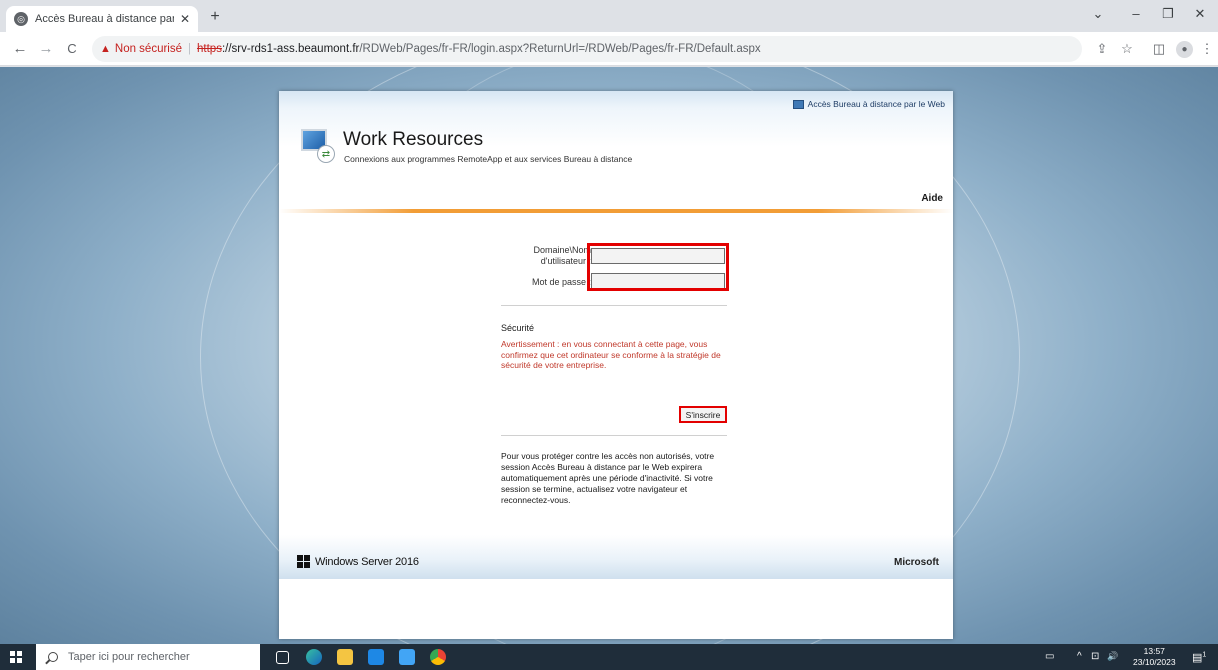 This screenshot has width=1218, height=670. What do you see at coordinates (1154, 662) in the screenshot?
I see `clock-date: 23/10/2023` at bounding box center [1154, 662].